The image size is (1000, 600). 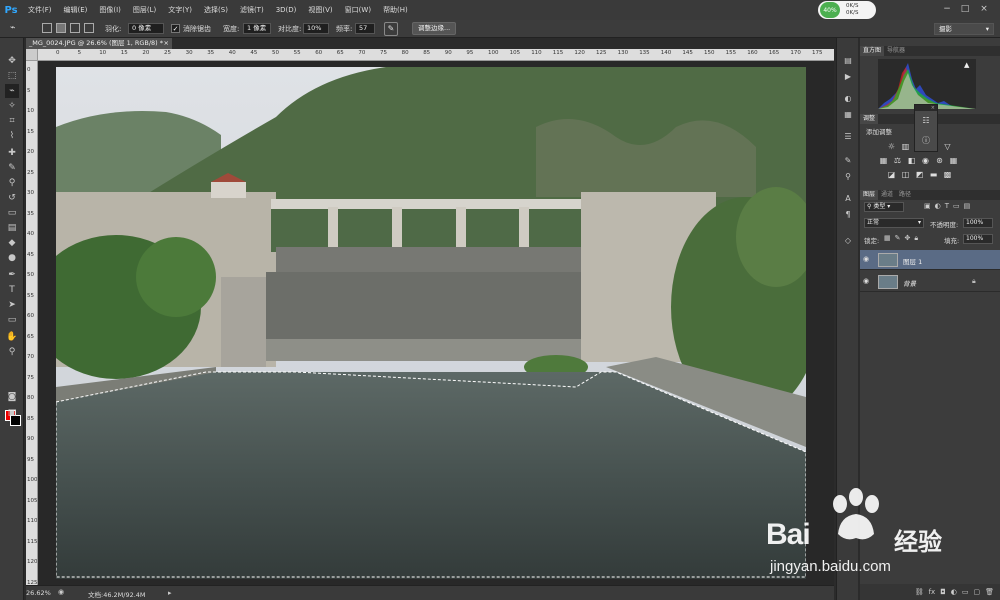 I want to click on paragraph-panel-icon: ¶, so click(x=848, y=215).